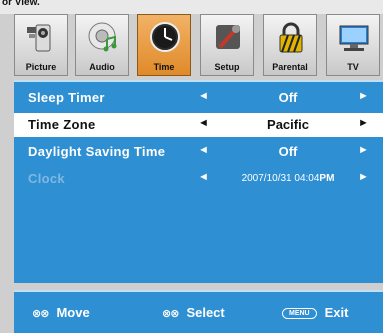 The height and width of the screenshot is (333, 383). Describe the element at coordinates (41, 67) in the screenshot. I see `tab-label: Picture` at that location.